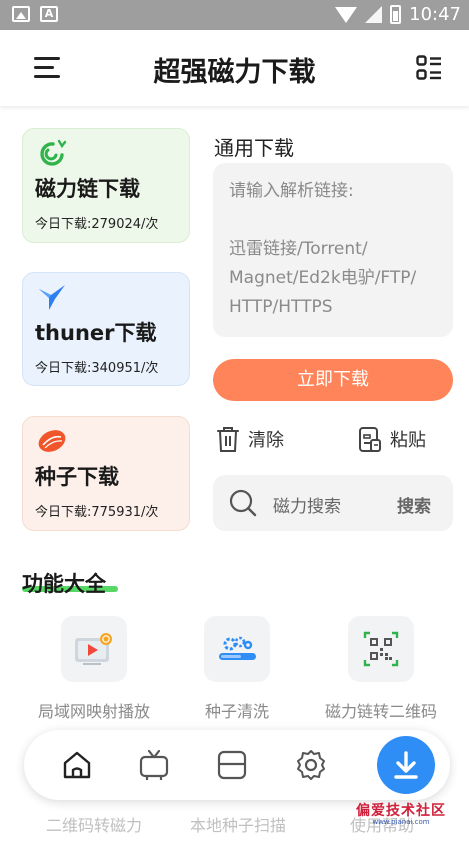 The image size is (469, 844). What do you see at coordinates (77, 477) in the screenshot?
I see `card-title: 种子下载` at bounding box center [77, 477].